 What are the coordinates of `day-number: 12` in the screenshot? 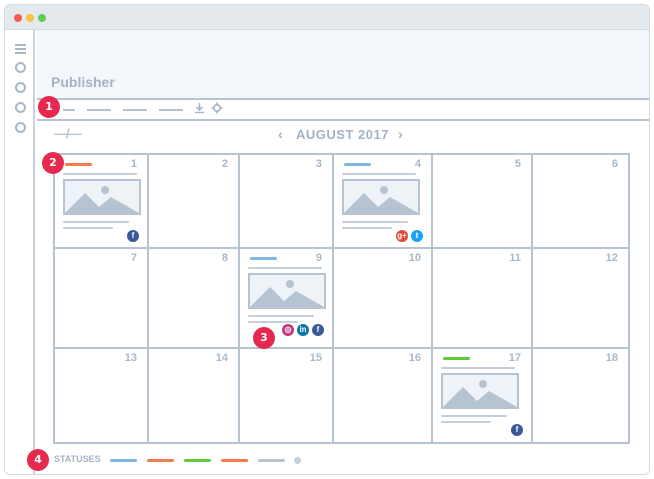 It's located at (611, 258).